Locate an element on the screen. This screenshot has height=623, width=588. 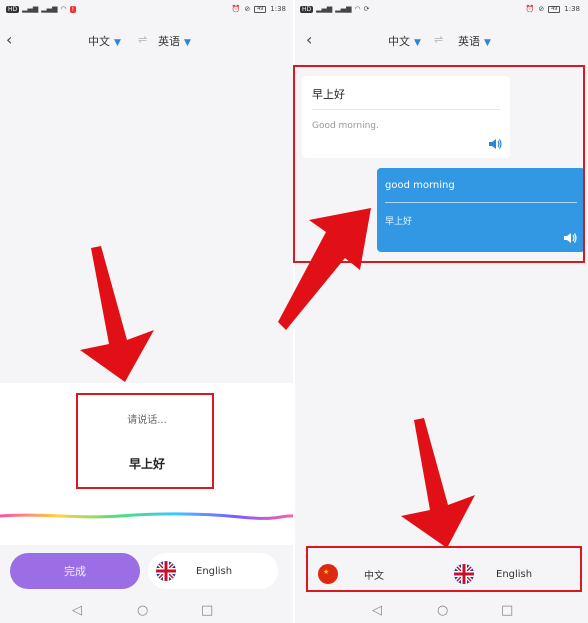
status-bar: HD ▂▄▆ ▂▄▆ ◠ ⟳ ⏰ ⊘ 49 1:38 is located at coordinates (441, 10).